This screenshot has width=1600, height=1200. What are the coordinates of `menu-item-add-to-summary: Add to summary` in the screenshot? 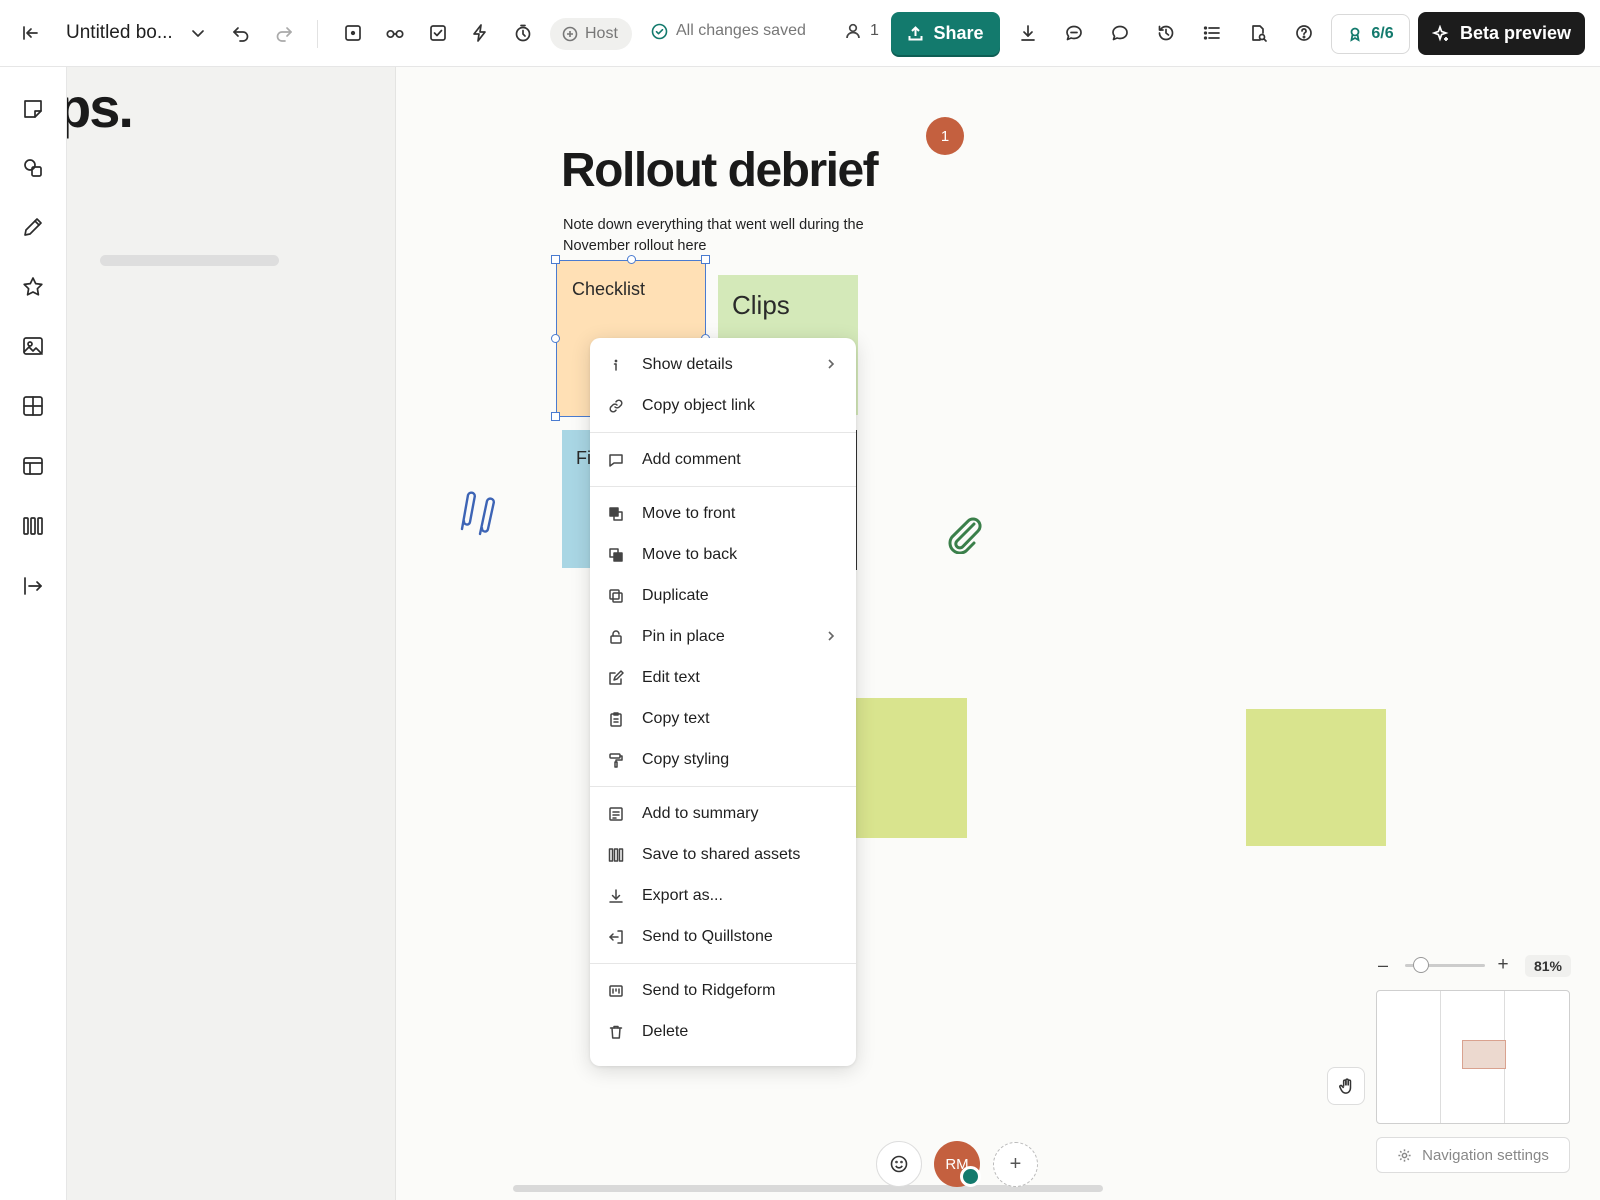 It's located at (723, 813).